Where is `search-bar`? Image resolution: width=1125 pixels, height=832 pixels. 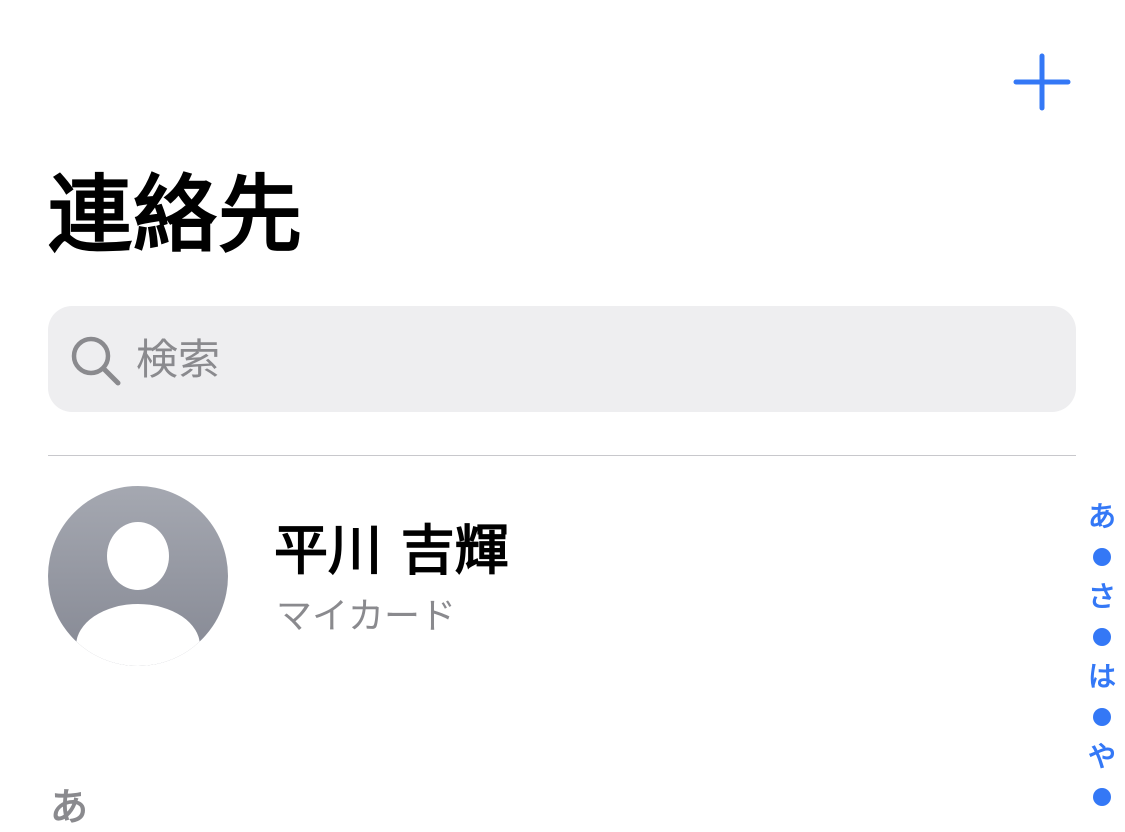 search-bar is located at coordinates (562, 359).